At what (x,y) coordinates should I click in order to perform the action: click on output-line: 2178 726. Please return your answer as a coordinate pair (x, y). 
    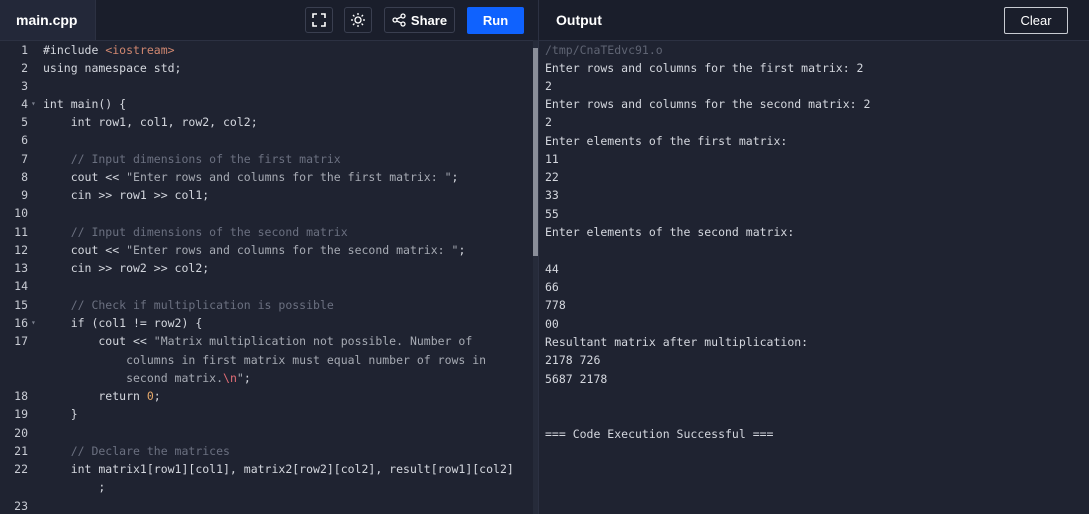
    Looking at the image, I should click on (573, 360).